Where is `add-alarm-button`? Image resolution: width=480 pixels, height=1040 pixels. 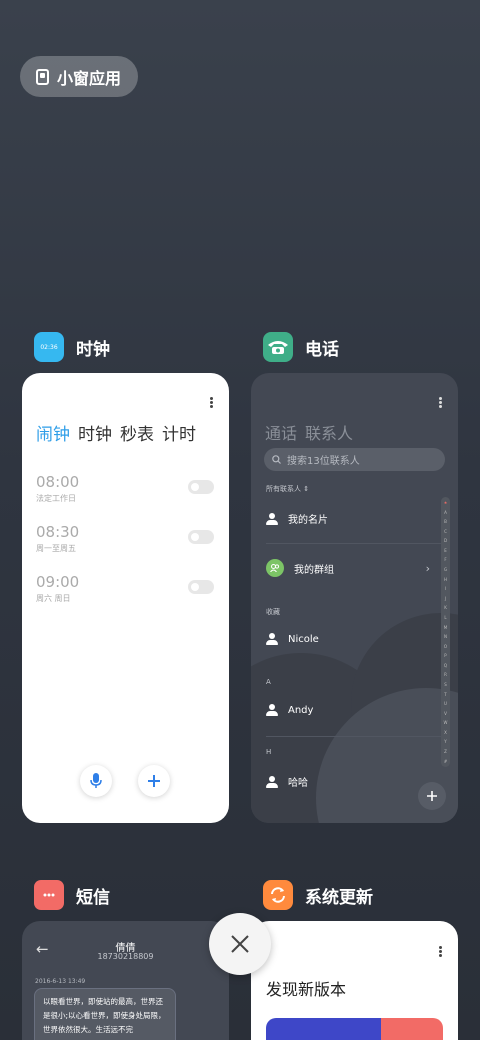 add-alarm-button is located at coordinates (154, 781).